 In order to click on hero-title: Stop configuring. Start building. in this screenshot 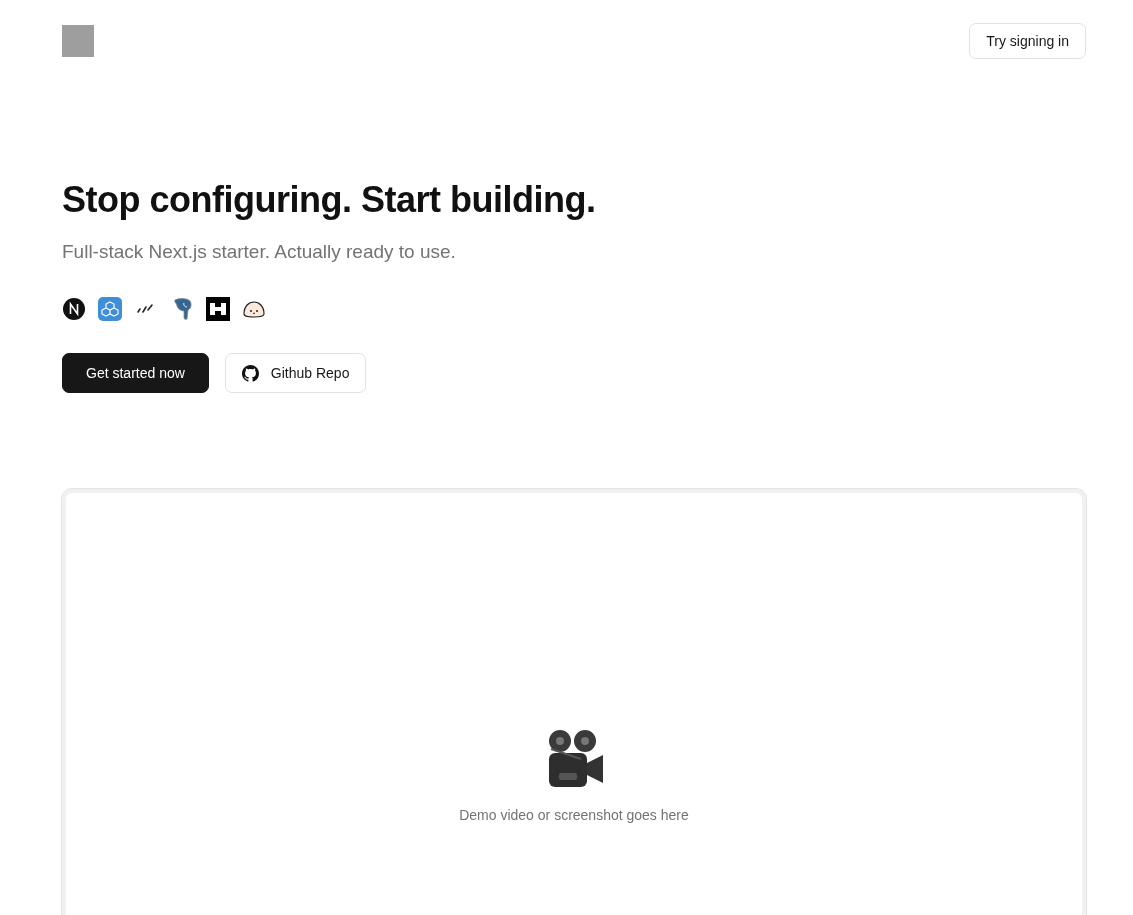, I will do `click(329, 200)`.